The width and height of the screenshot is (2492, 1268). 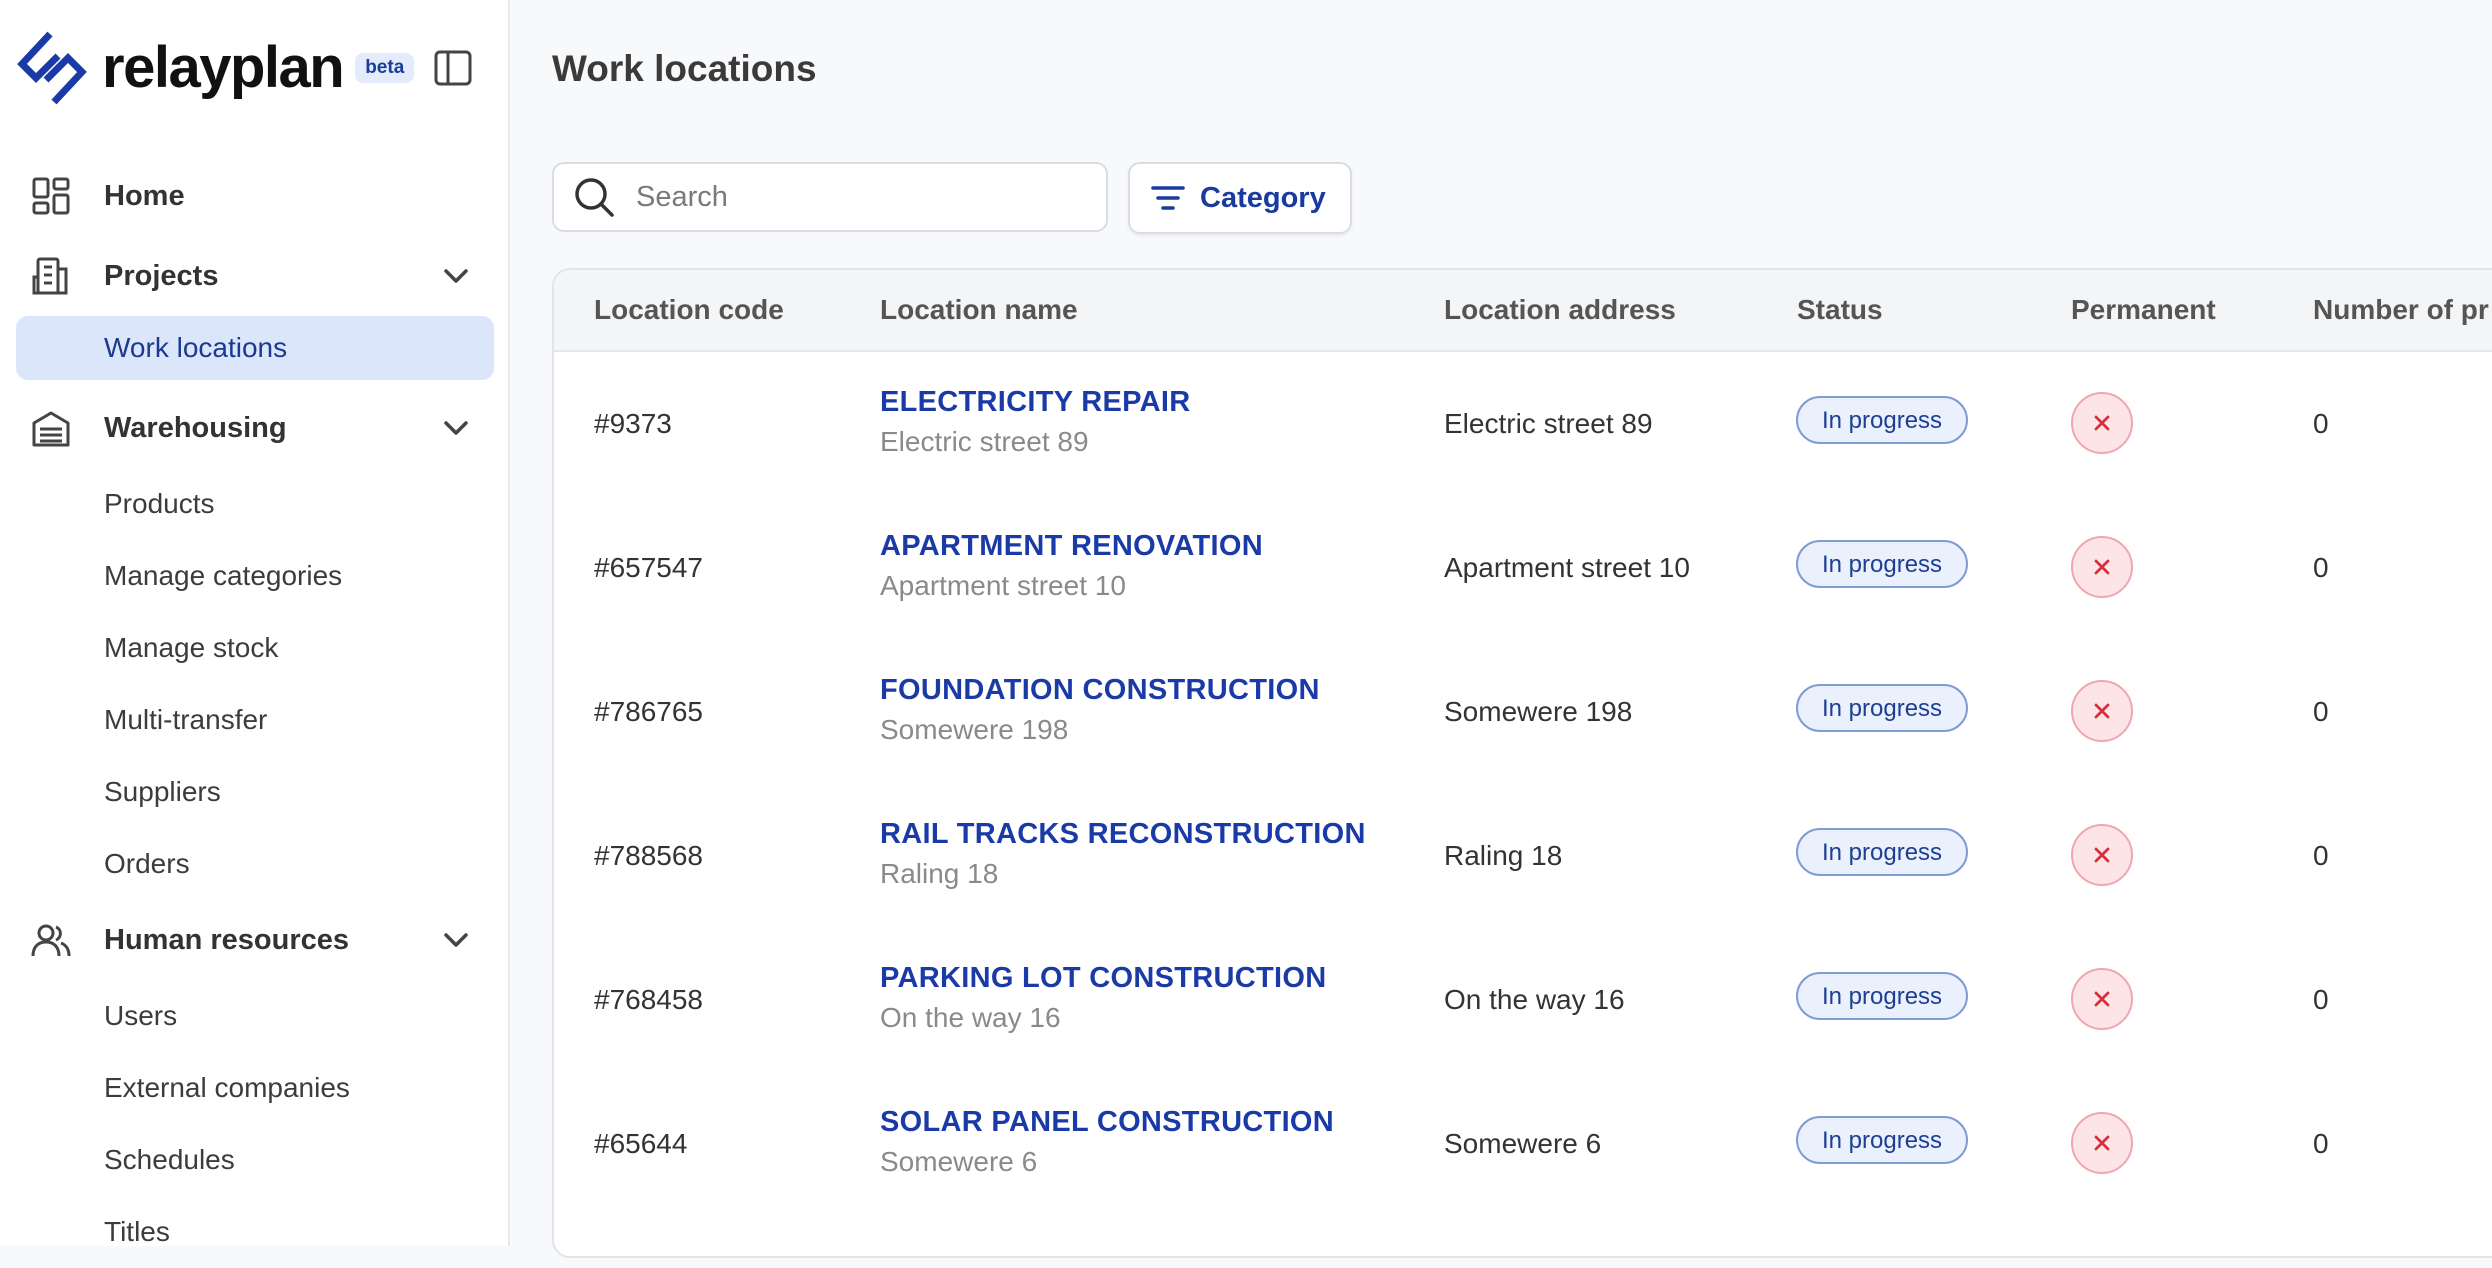 I want to click on sidebar-item-warehousing: Warehousing, so click(x=255, y=428).